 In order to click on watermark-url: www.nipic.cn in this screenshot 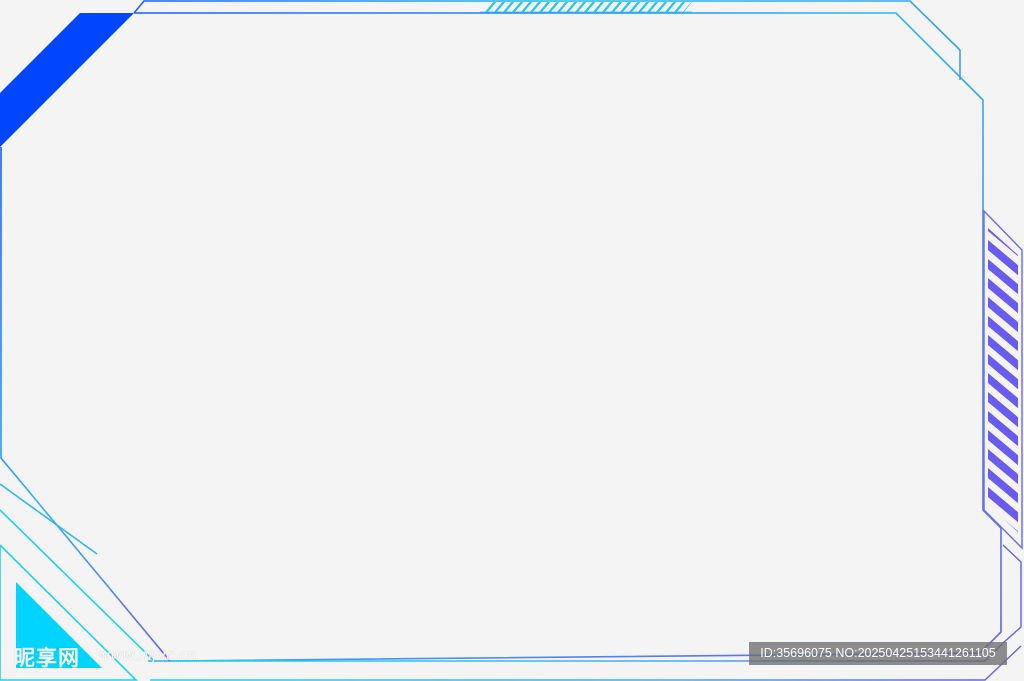, I will do `click(147, 655)`.